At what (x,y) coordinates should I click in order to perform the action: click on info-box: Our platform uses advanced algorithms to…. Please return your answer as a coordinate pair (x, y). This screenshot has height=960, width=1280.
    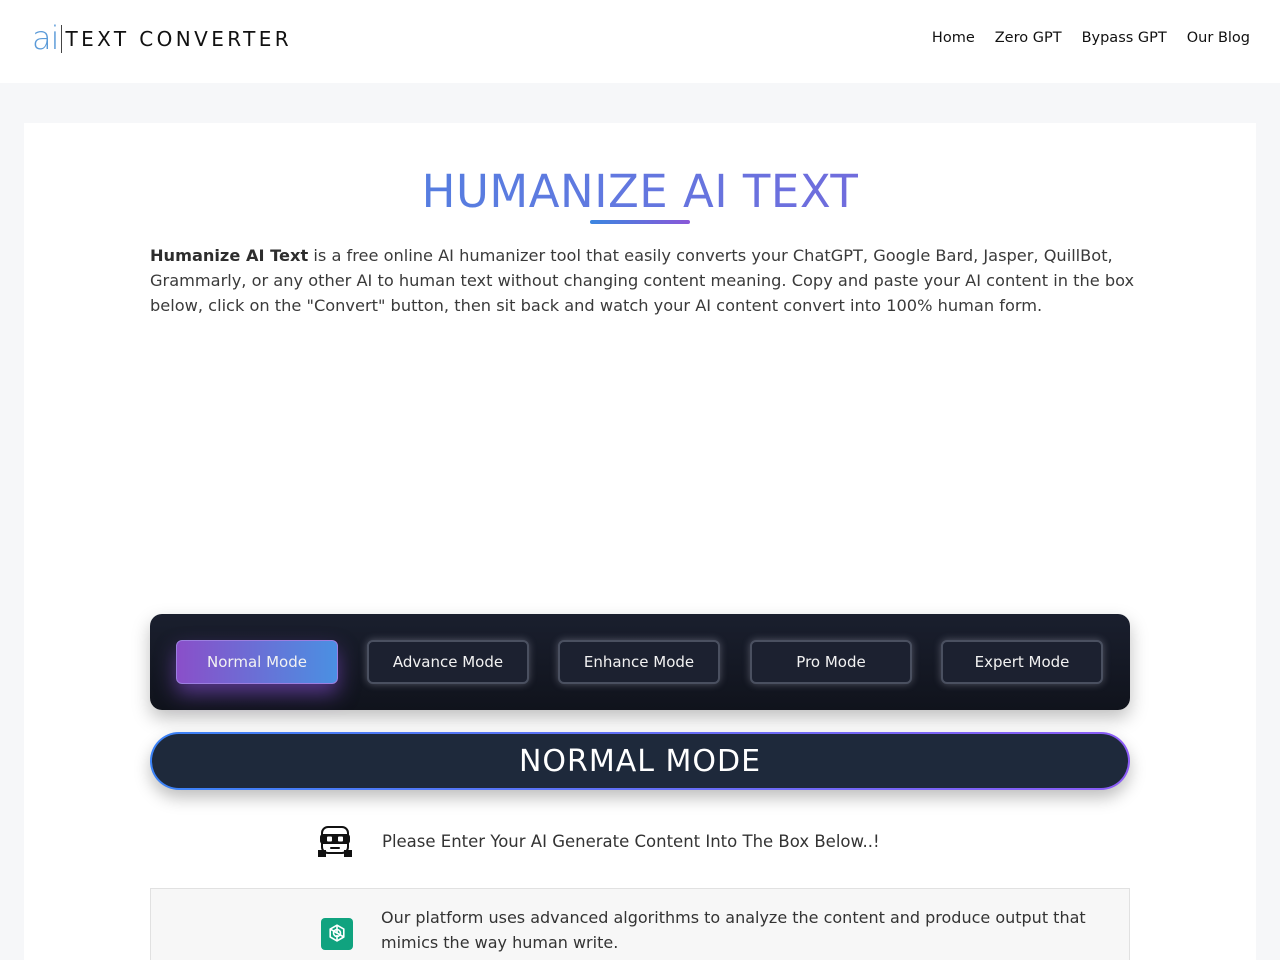
    Looking at the image, I should click on (640, 924).